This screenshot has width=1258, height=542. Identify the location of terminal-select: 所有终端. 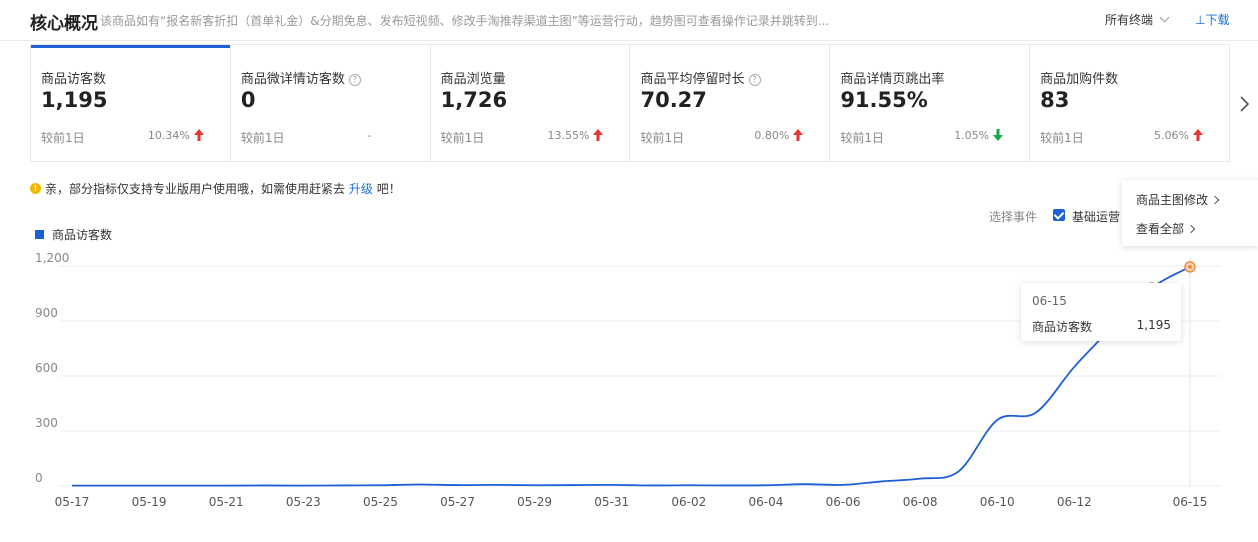
(1137, 19).